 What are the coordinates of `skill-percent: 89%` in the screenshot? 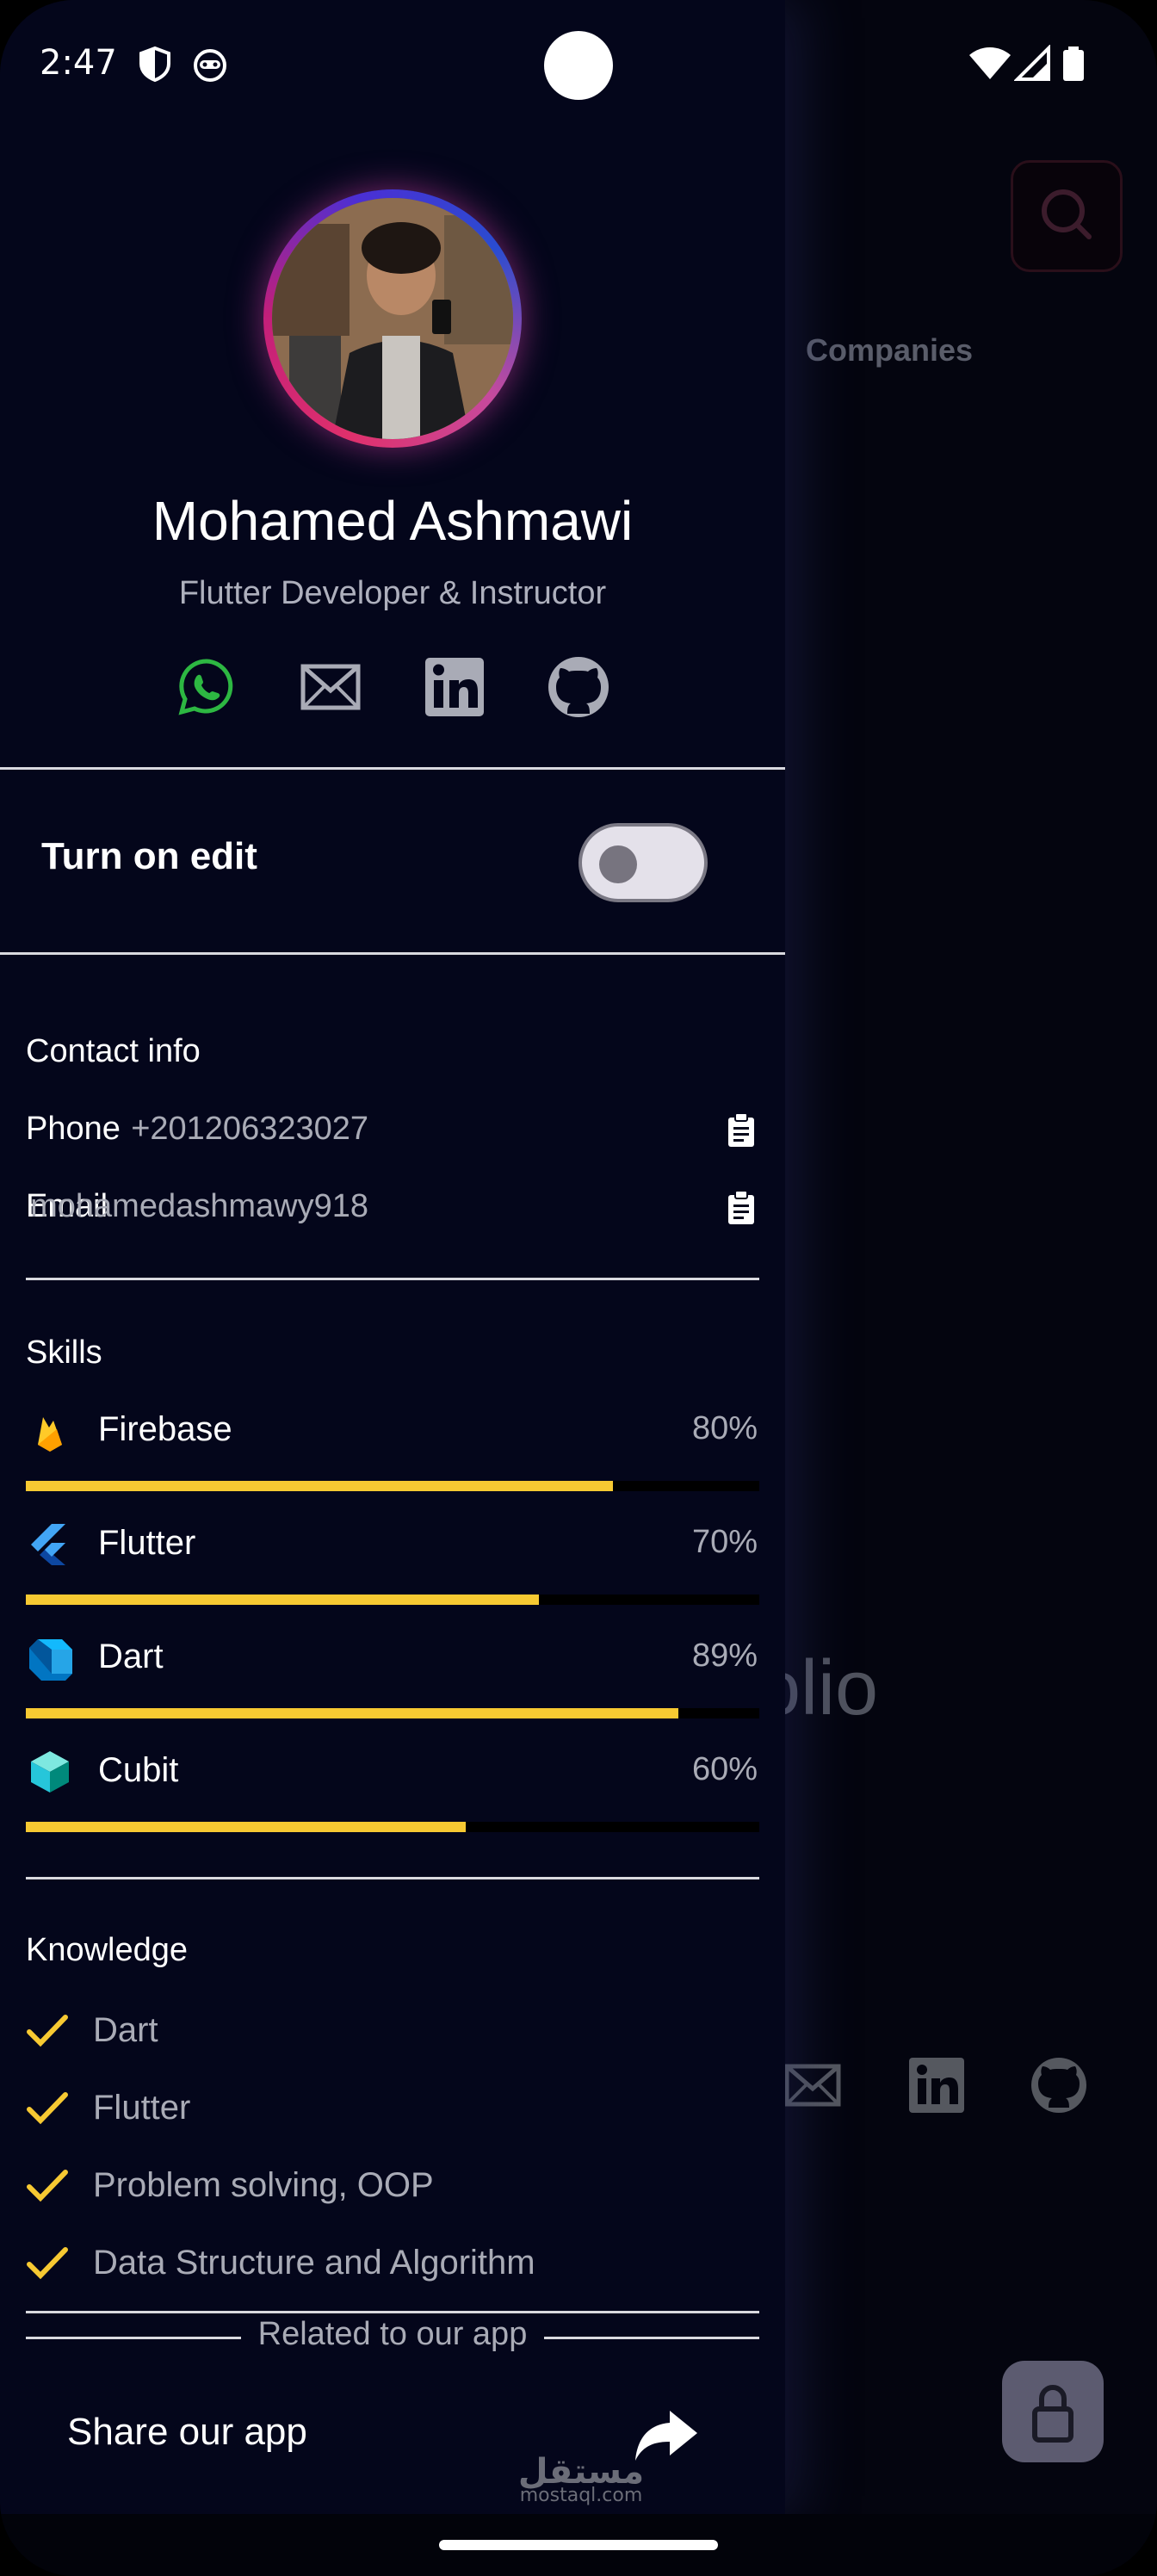 It's located at (724, 1656).